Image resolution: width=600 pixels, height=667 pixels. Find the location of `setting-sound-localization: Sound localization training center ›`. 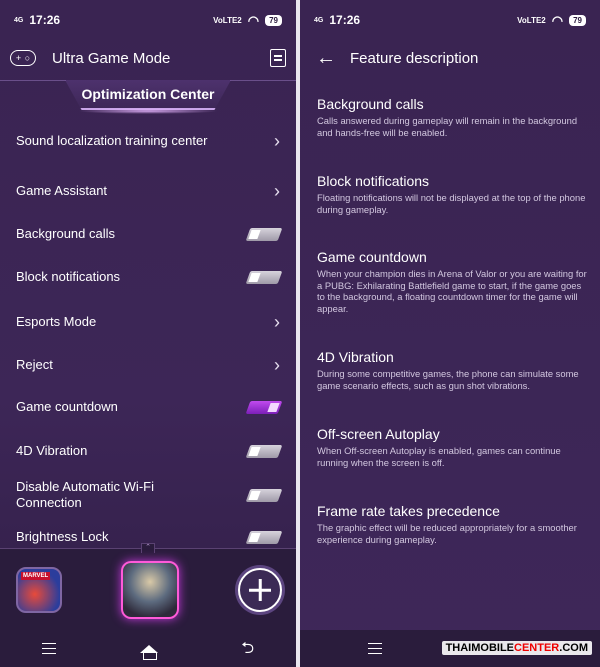

setting-sound-localization: Sound localization training center › is located at coordinates (150, 141).